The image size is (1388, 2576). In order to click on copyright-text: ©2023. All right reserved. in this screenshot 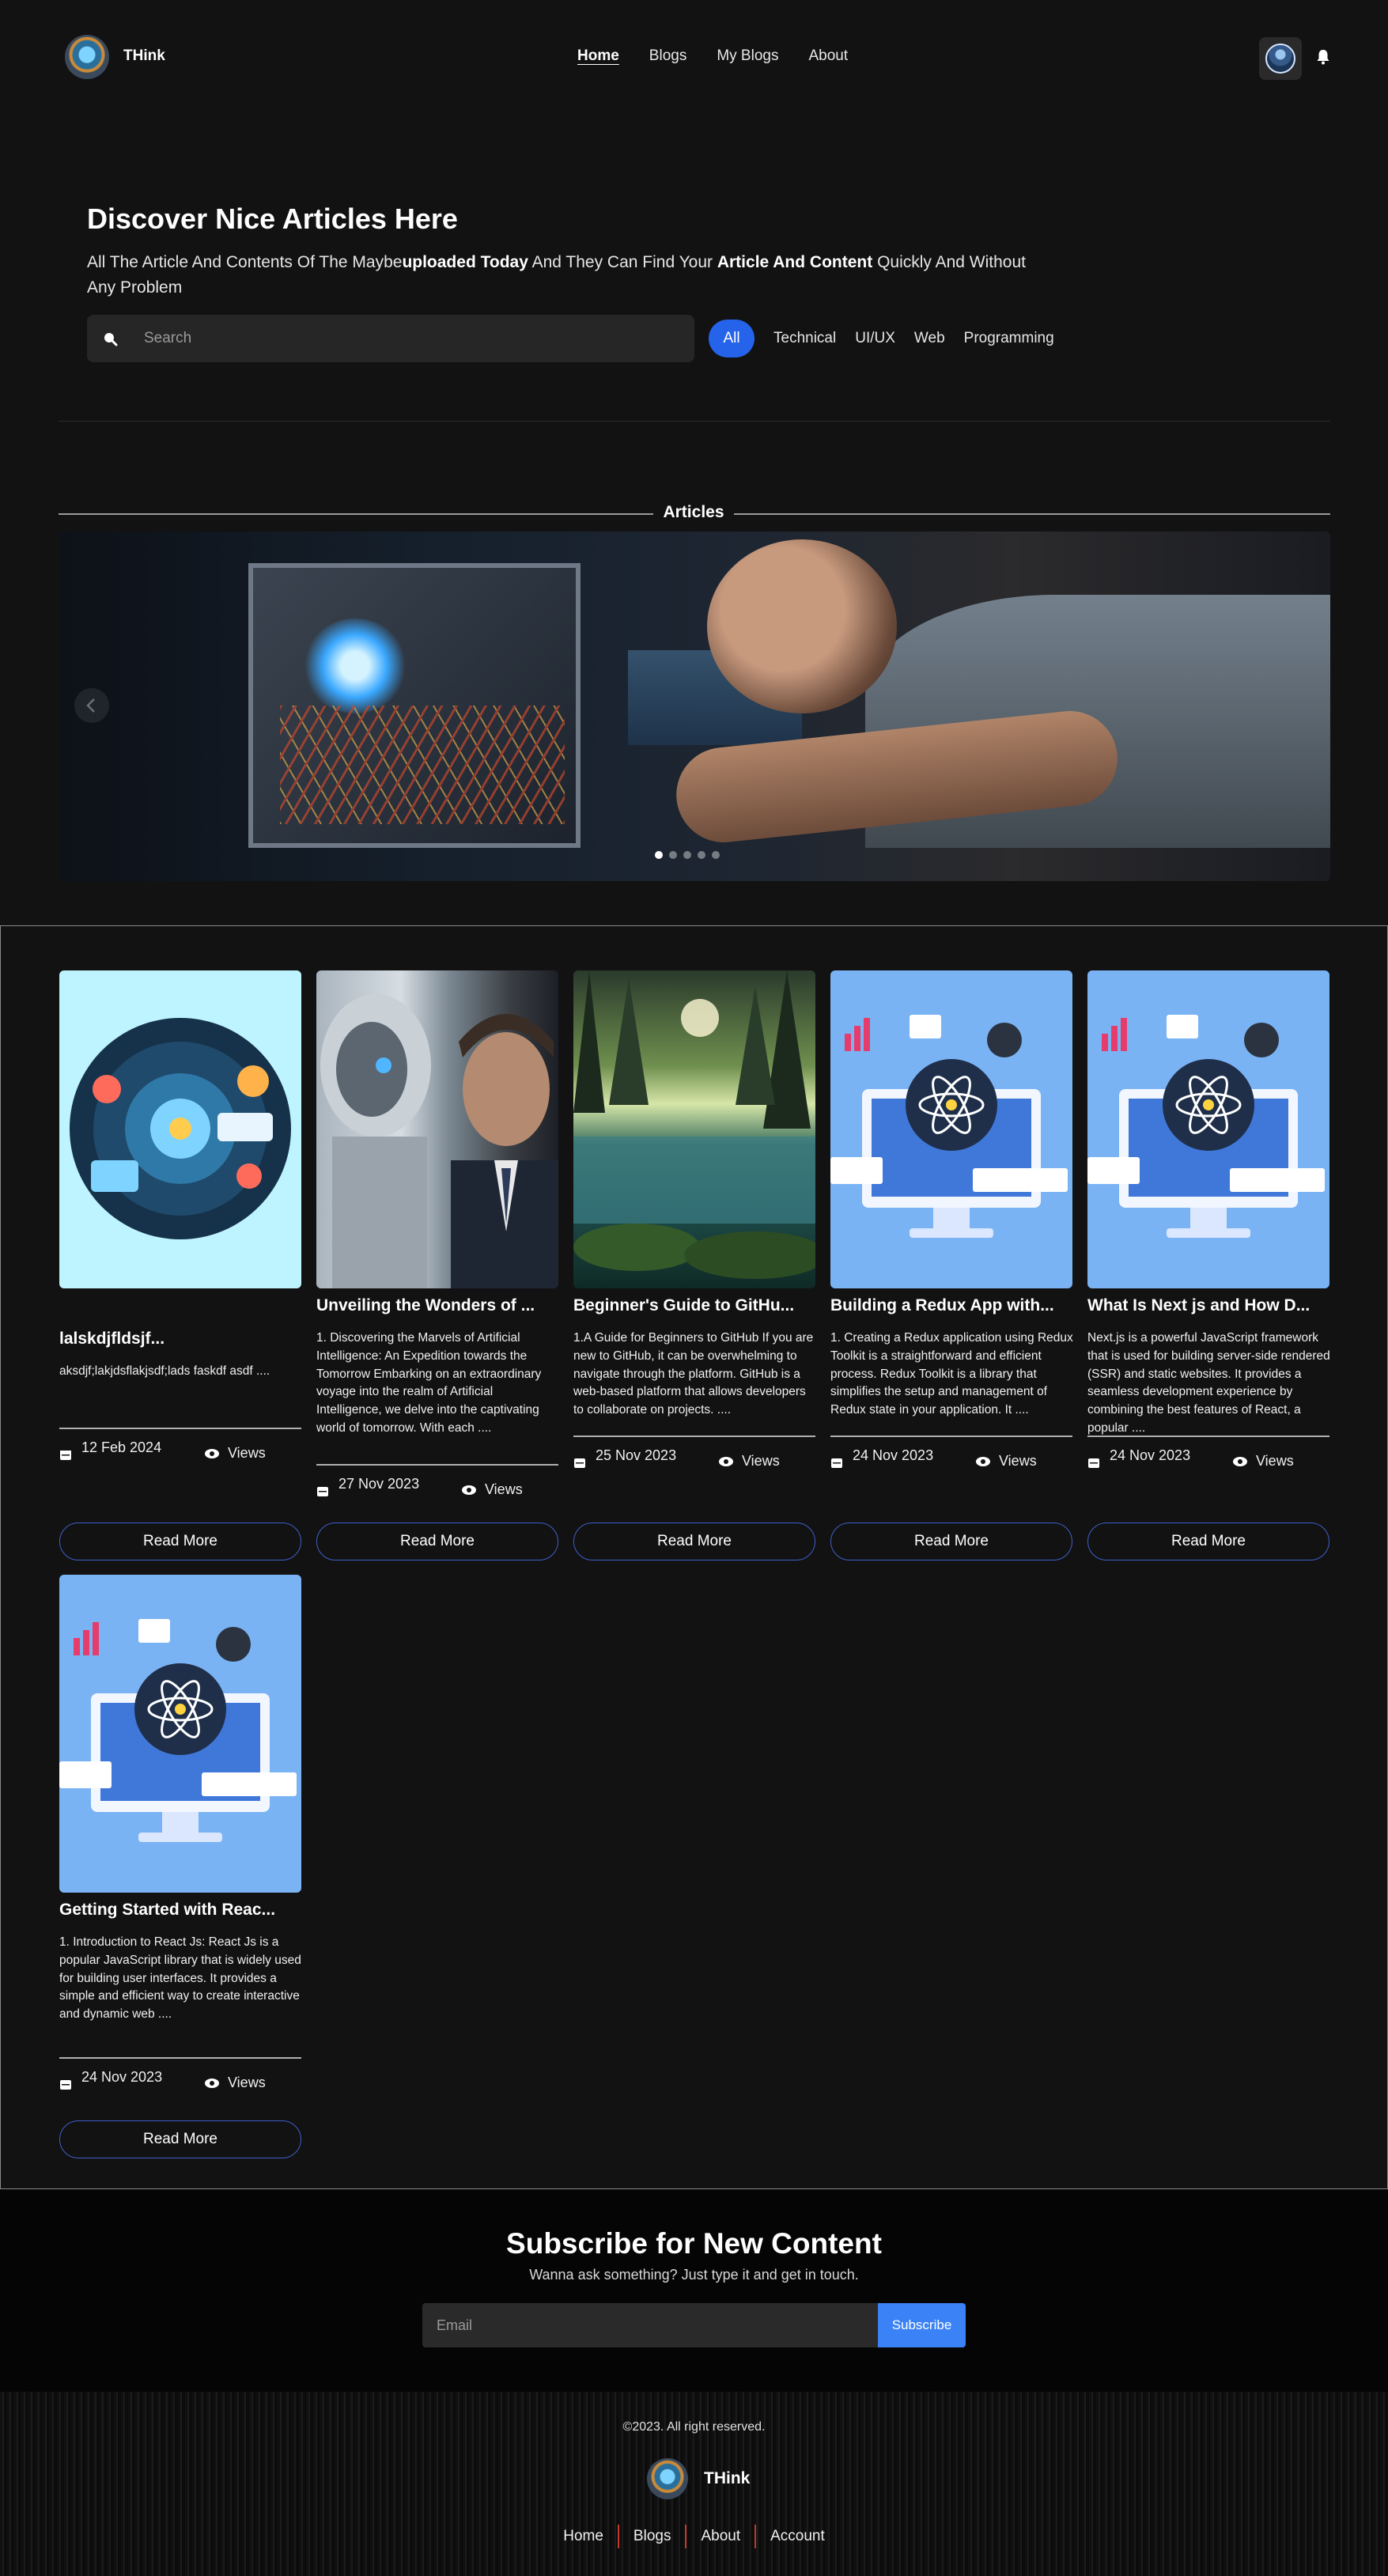, I will do `click(694, 2427)`.